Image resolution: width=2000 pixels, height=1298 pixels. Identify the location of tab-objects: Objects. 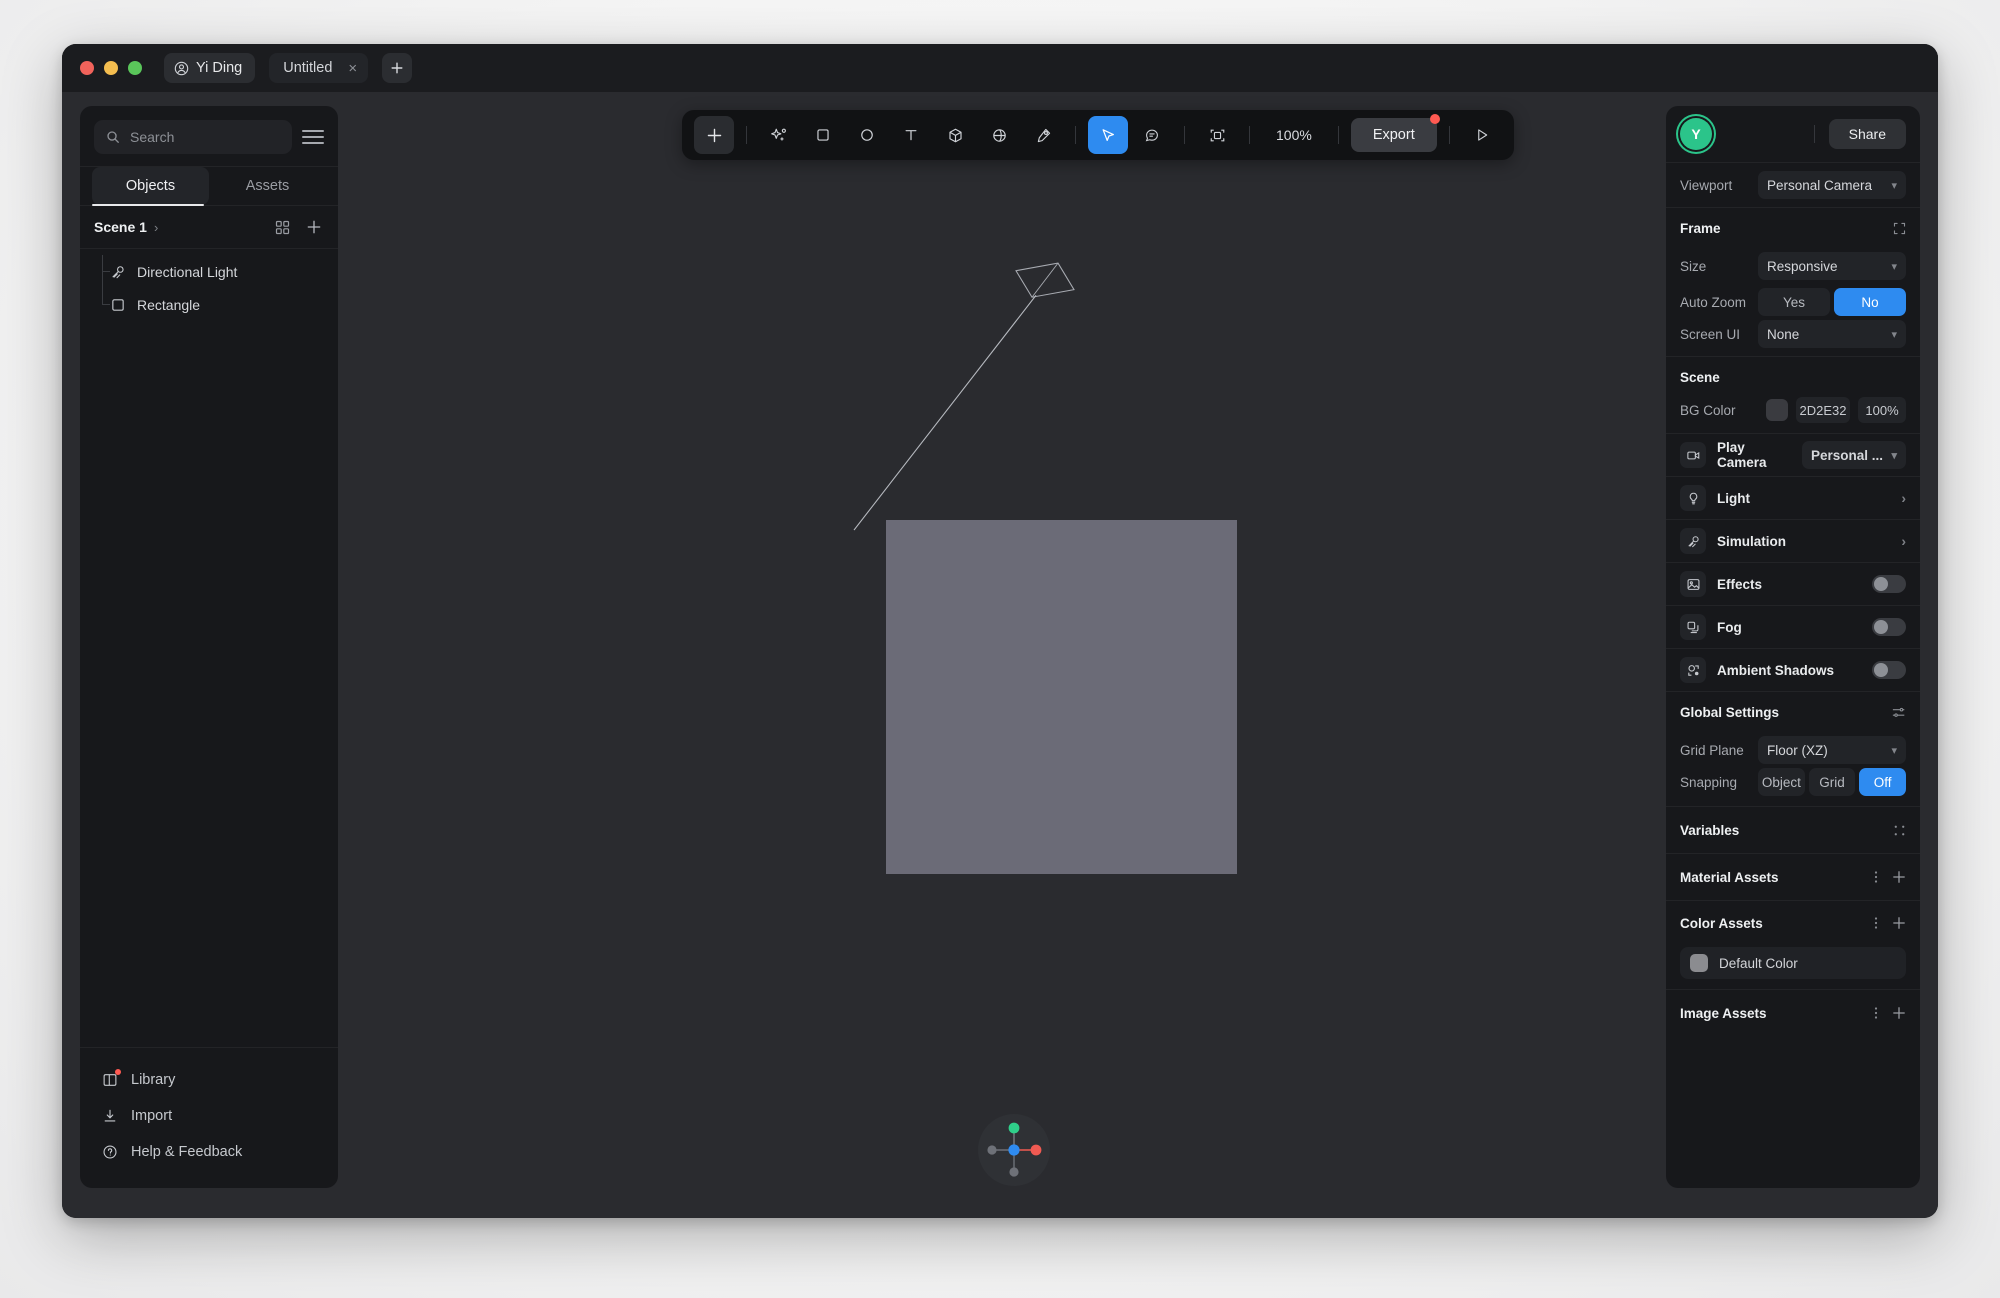
(150, 186).